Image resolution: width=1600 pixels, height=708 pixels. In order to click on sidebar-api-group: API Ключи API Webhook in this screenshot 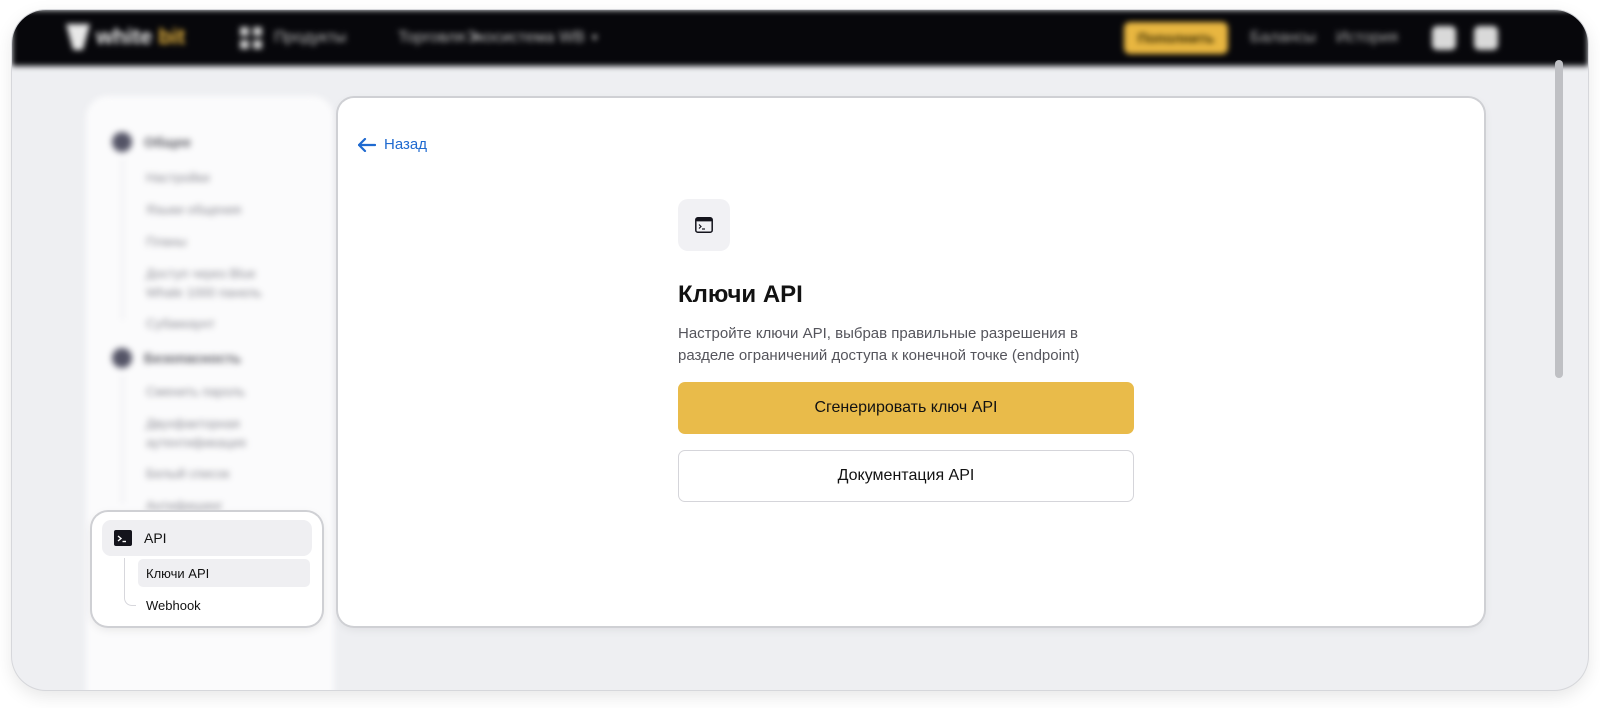, I will do `click(207, 569)`.